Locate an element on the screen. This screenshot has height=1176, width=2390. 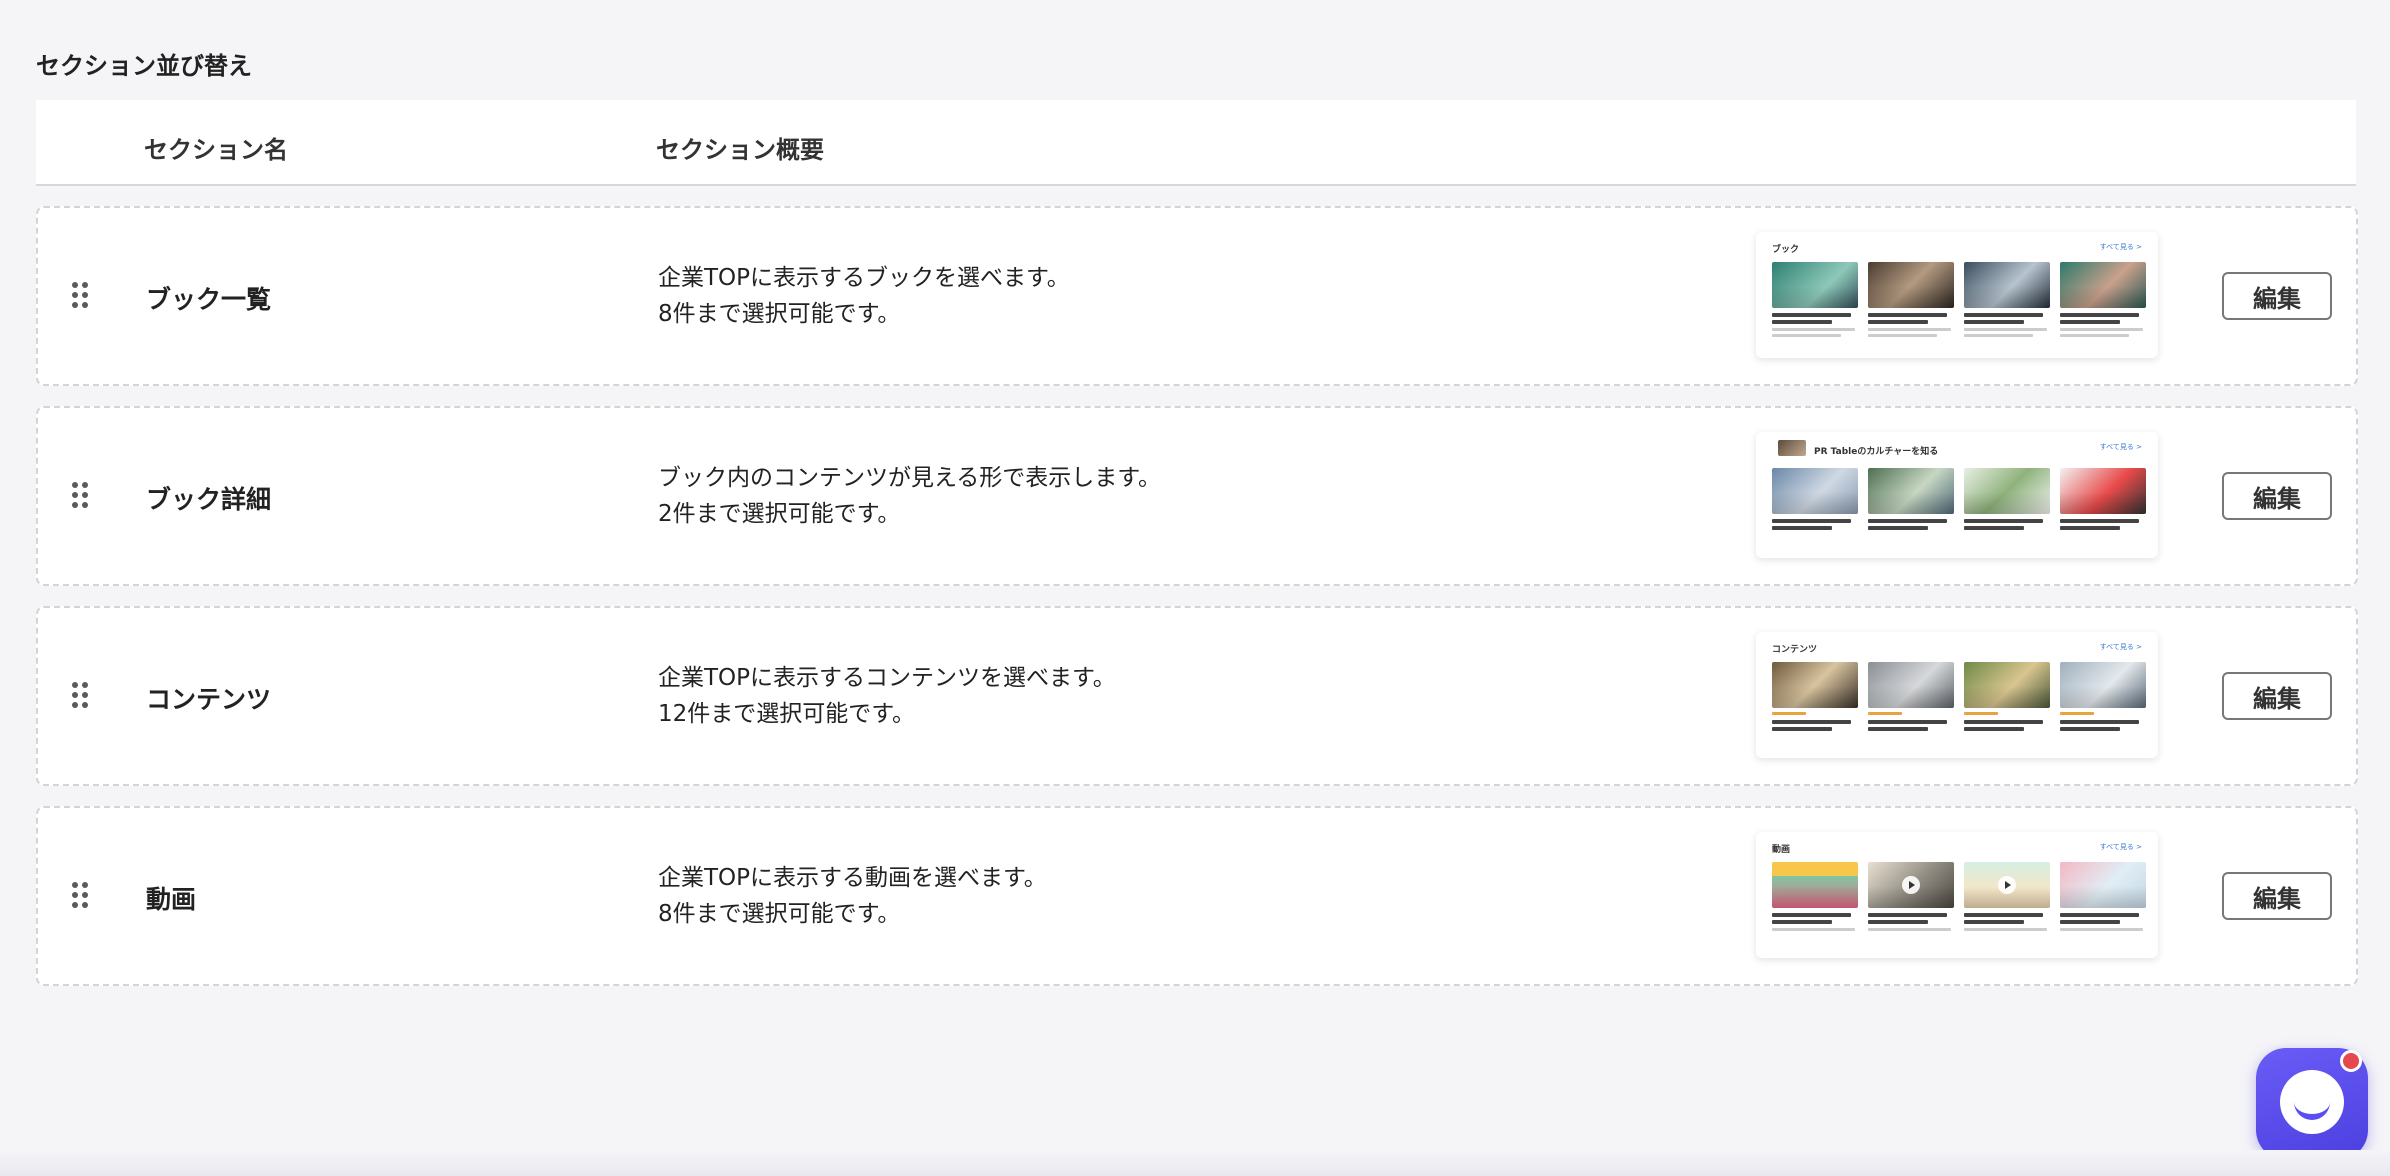
section-description: 企業TOPに表示するコンテンツを選べます。 12件まで選択可能です。 is located at coordinates (887, 696).